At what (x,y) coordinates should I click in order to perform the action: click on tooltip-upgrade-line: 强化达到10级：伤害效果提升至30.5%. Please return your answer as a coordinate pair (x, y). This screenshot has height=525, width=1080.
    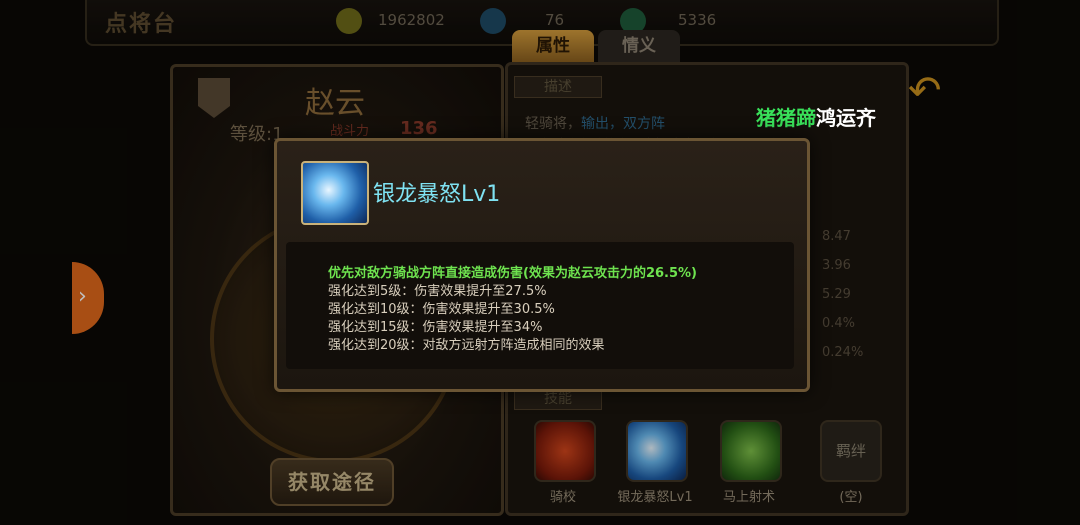
    Looking at the image, I should click on (441, 309).